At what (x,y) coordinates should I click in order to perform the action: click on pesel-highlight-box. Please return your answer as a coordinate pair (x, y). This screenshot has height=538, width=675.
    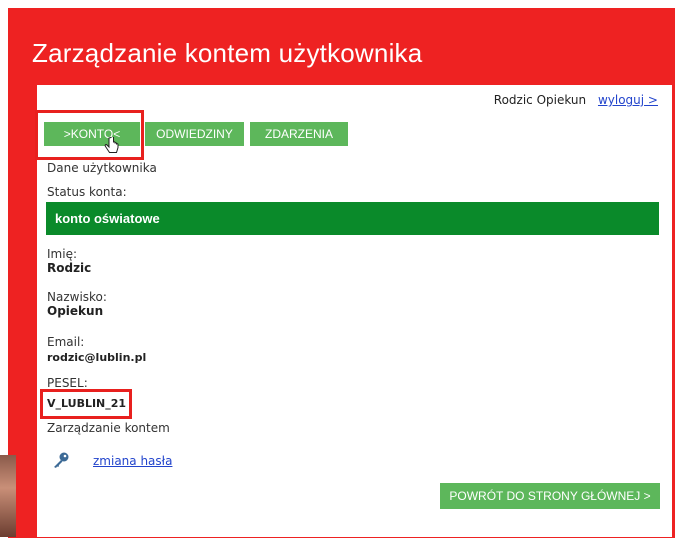
    Looking at the image, I should click on (86, 404).